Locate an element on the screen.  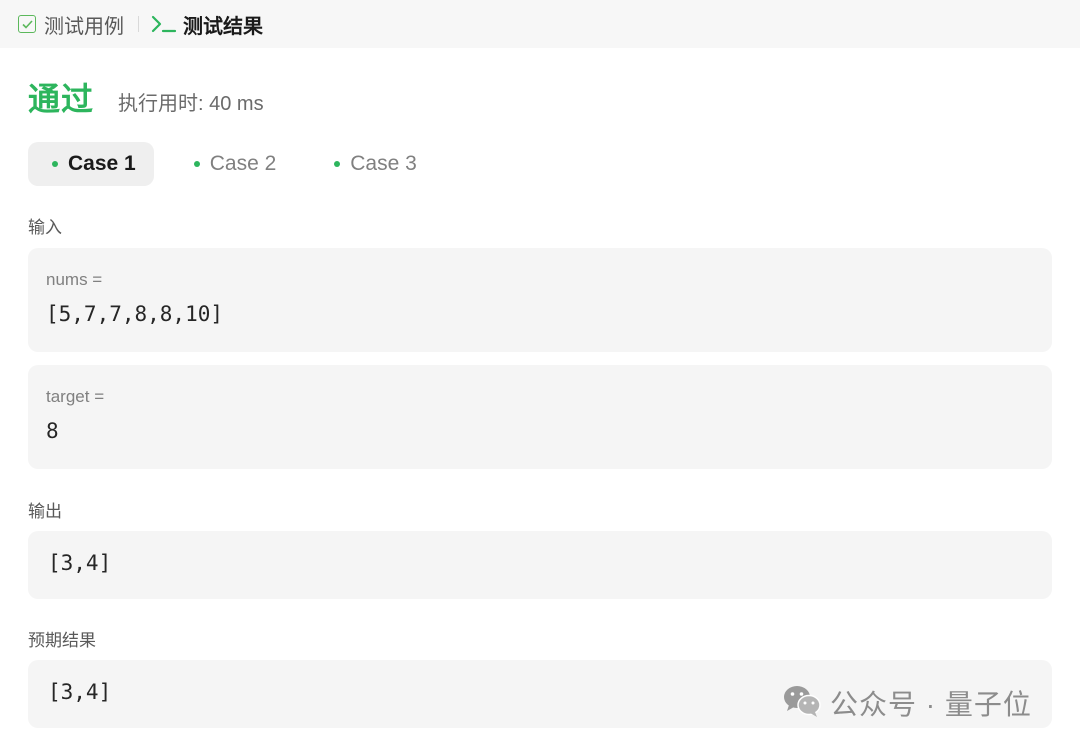
param-value: [5,7,7,8,8,10] is located at coordinates (135, 314).